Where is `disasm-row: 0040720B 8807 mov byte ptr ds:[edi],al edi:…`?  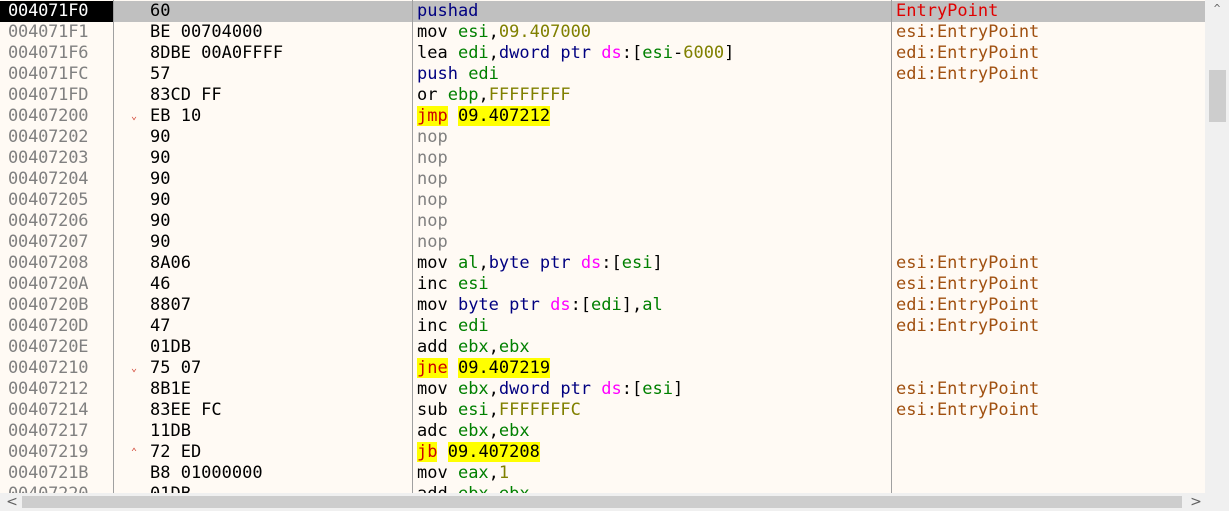
disasm-row: 0040720B 8807 mov byte ptr ds:[edi],al edi:… is located at coordinates (602, 305).